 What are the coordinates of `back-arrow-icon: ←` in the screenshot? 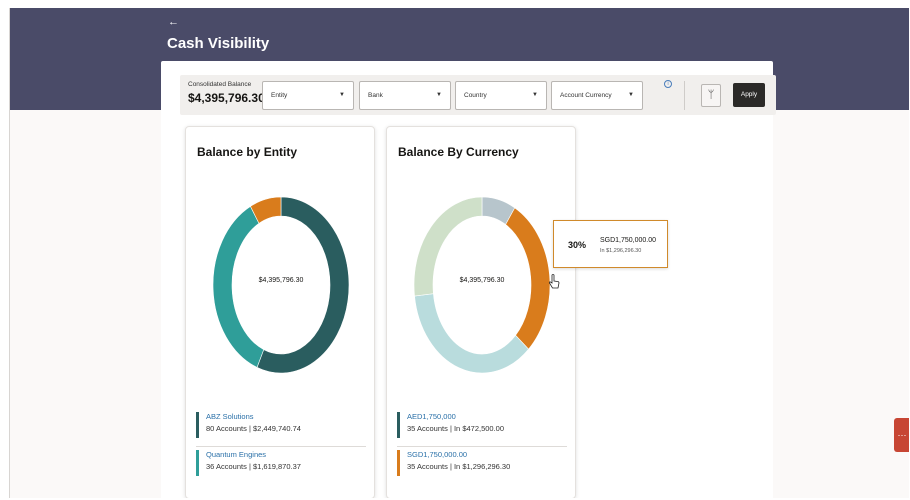 It's located at (173, 22).